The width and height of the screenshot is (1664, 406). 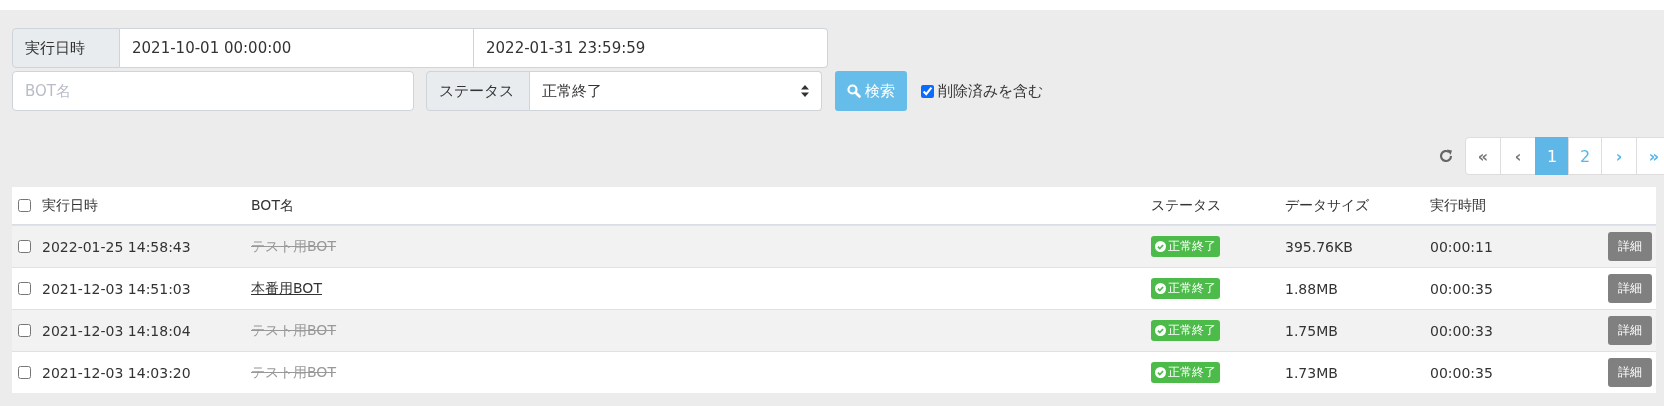 What do you see at coordinates (70, 205) in the screenshot?
I see `column-header: 実行日時` at bounding box center [70, 205].